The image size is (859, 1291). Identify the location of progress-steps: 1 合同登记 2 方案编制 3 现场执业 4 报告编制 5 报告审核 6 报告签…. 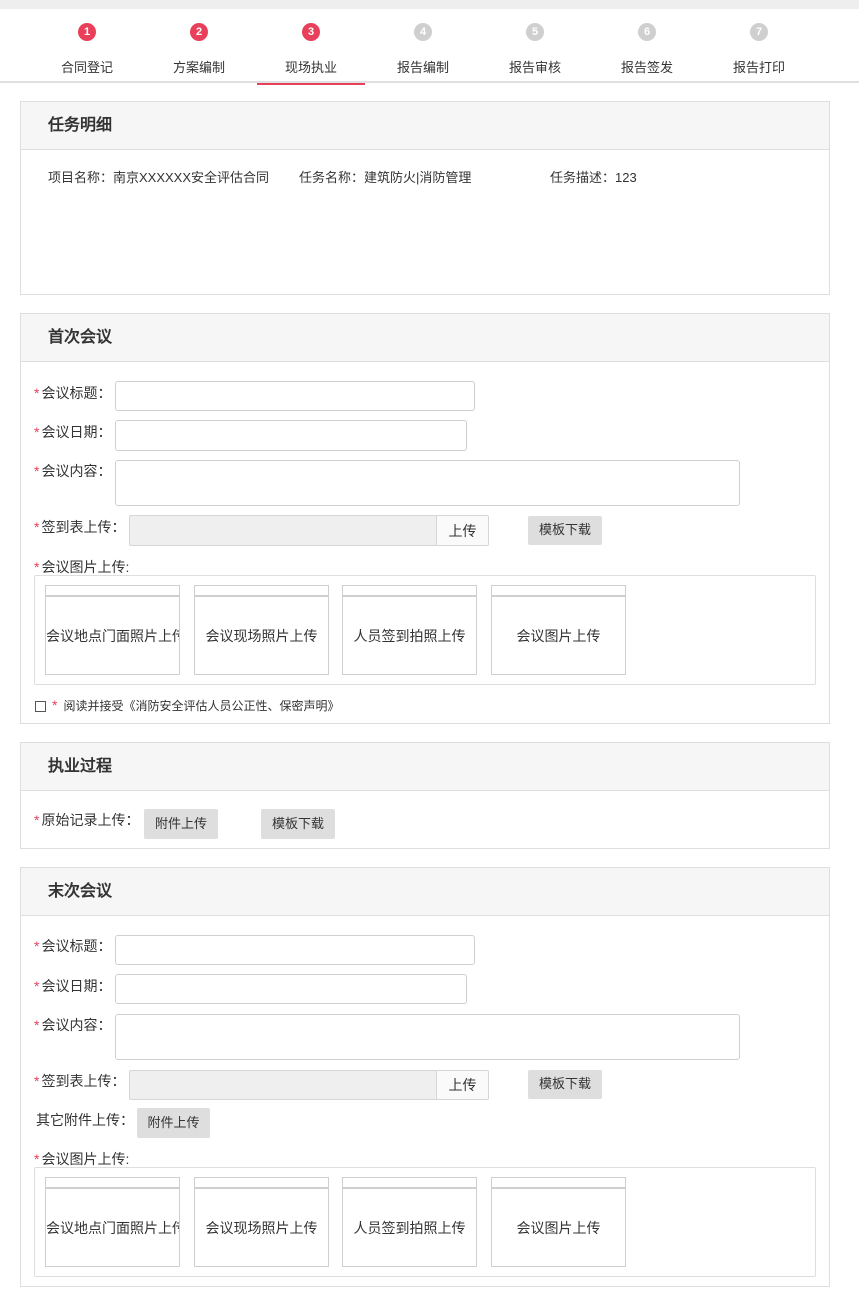
(429, 47).